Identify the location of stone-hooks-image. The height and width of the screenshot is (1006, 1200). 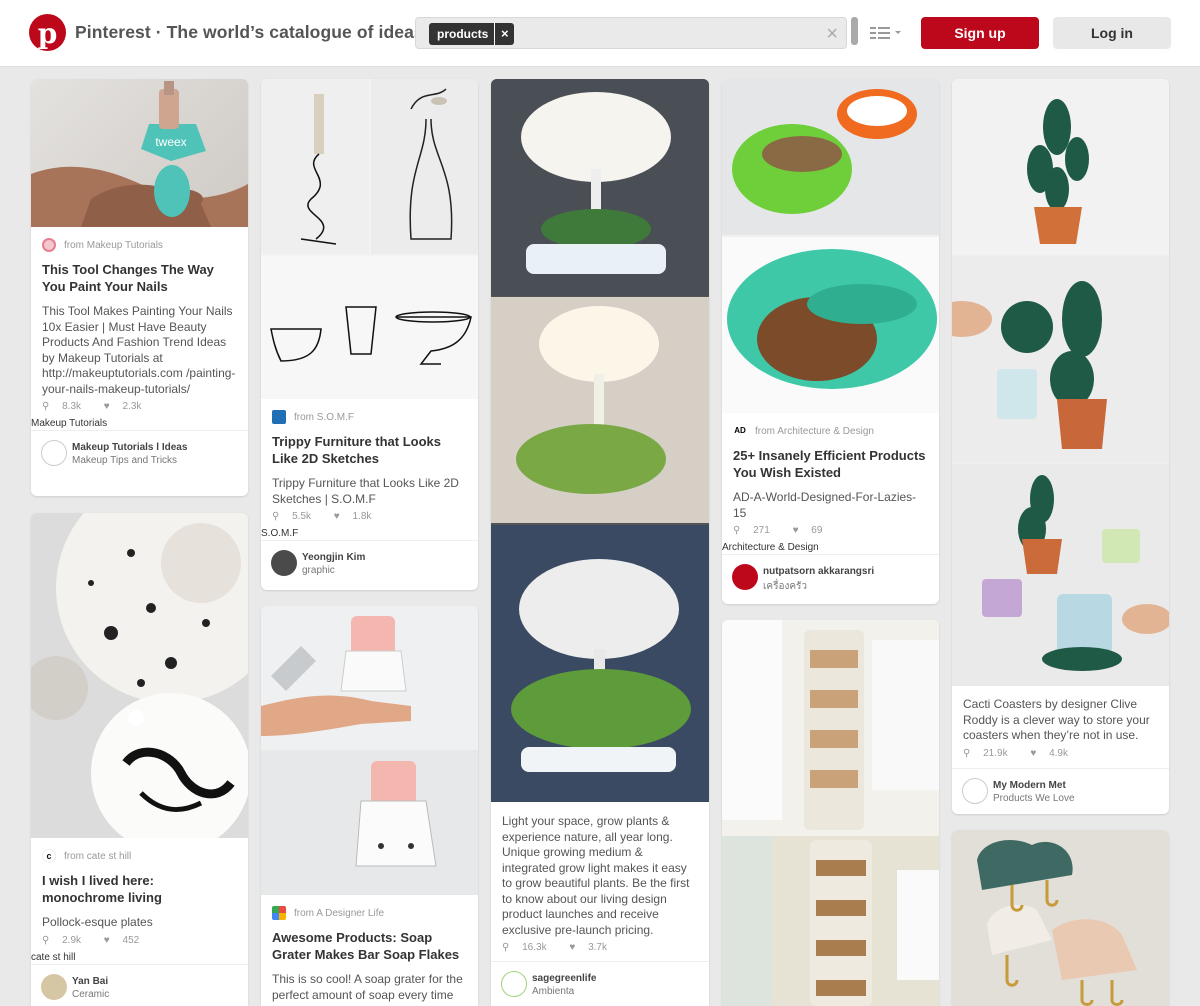
(1060, 918).